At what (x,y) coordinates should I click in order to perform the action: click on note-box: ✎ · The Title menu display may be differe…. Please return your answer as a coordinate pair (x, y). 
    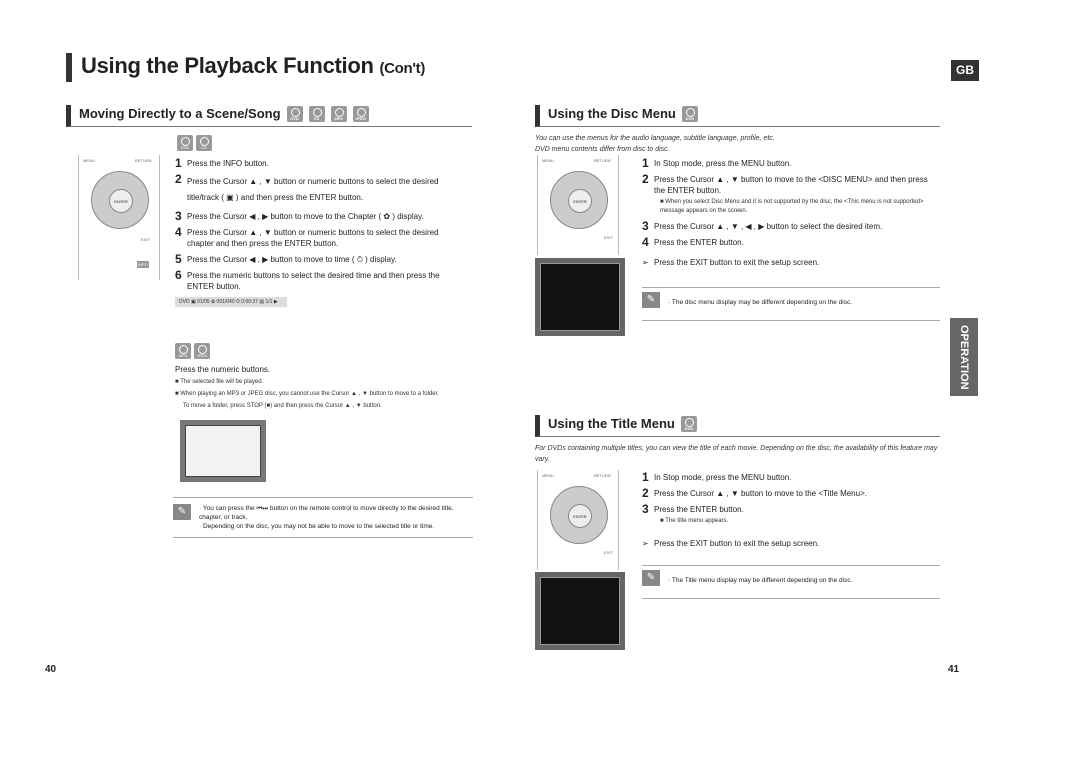
    Looking at the image, I should click on (791, 582).